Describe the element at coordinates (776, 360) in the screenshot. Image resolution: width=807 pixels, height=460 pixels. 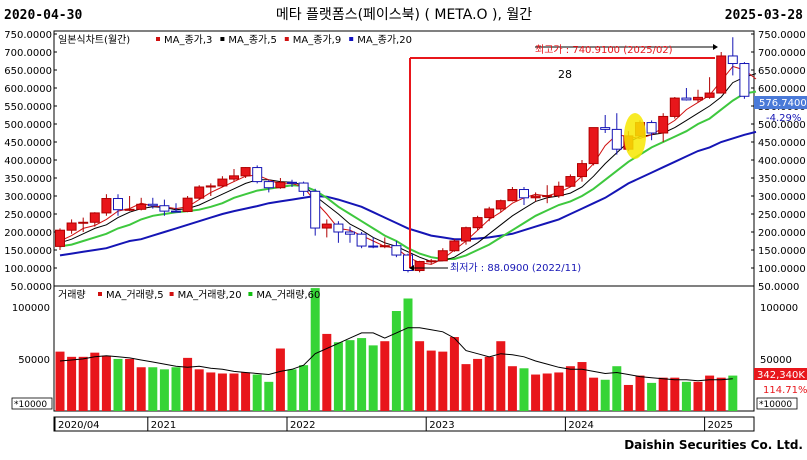
I see `volume-tick-label-right: 50000` at that location.